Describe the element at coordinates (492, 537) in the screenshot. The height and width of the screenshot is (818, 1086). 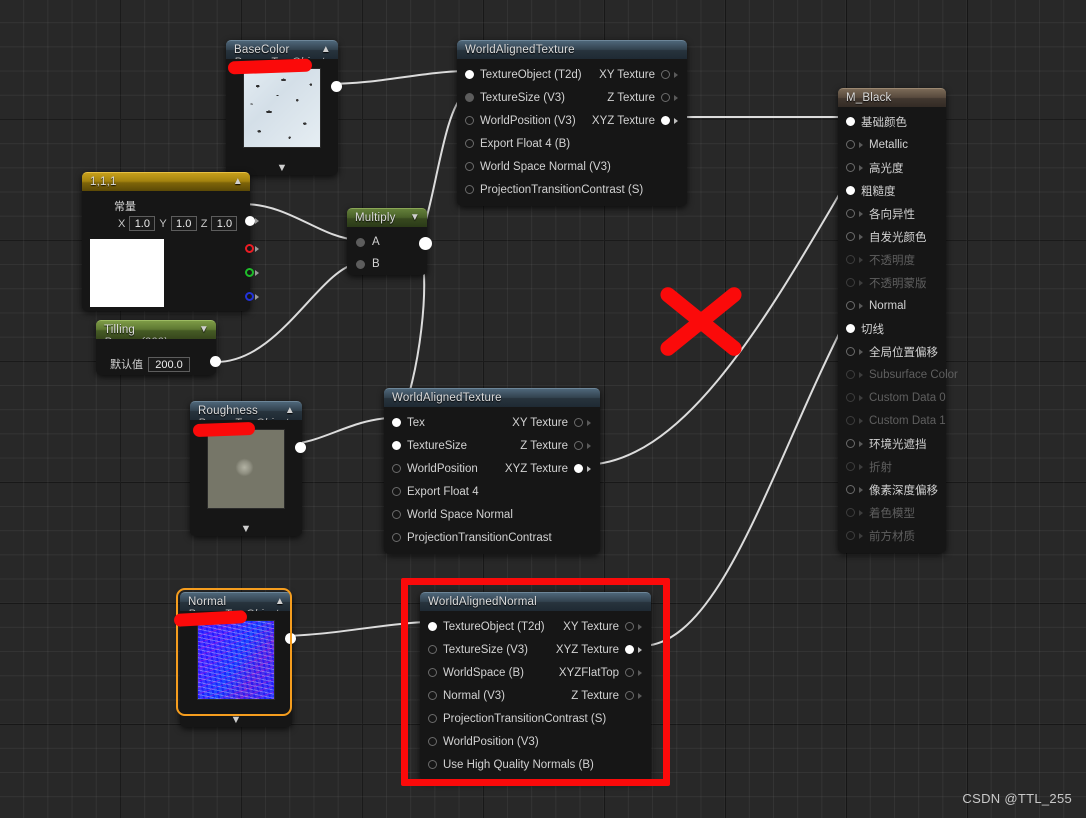
I see `wat-mid-row-5: ProjectionTransitionContrast` at that location.